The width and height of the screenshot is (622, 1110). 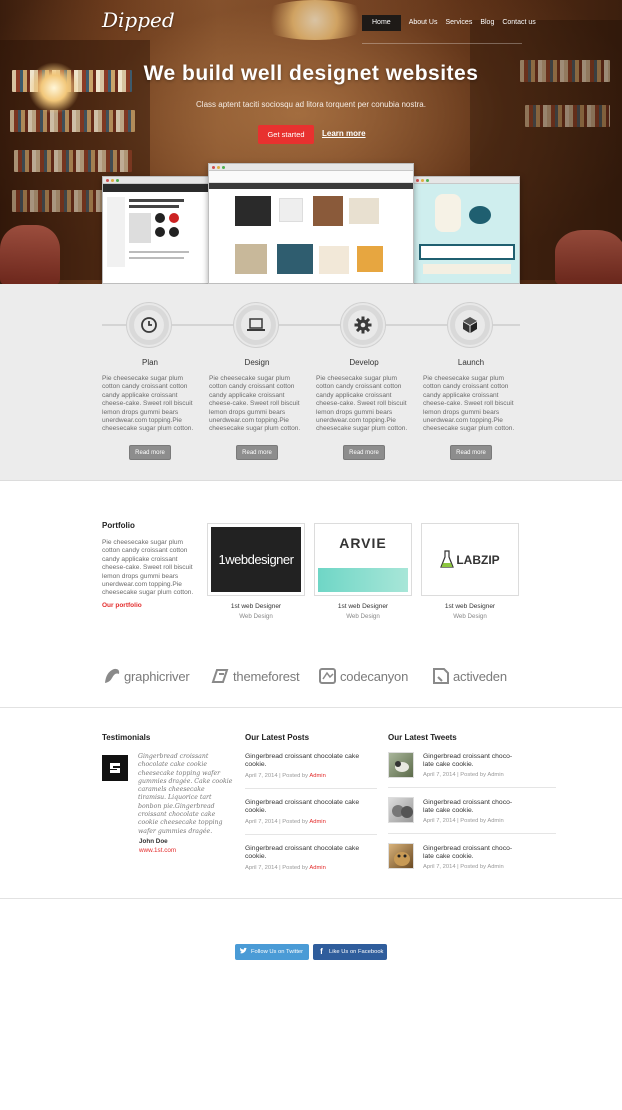 I want to click on twitter-label: Follow Us on Twitter, so click(x=277, y=952).